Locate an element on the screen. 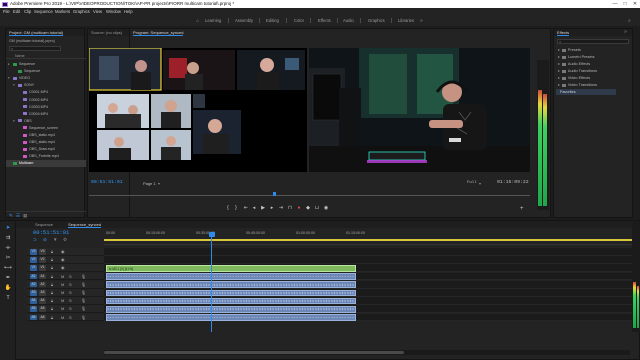  effects-folder: ▸ Audio Transitions is located at coordinates (577, 71).